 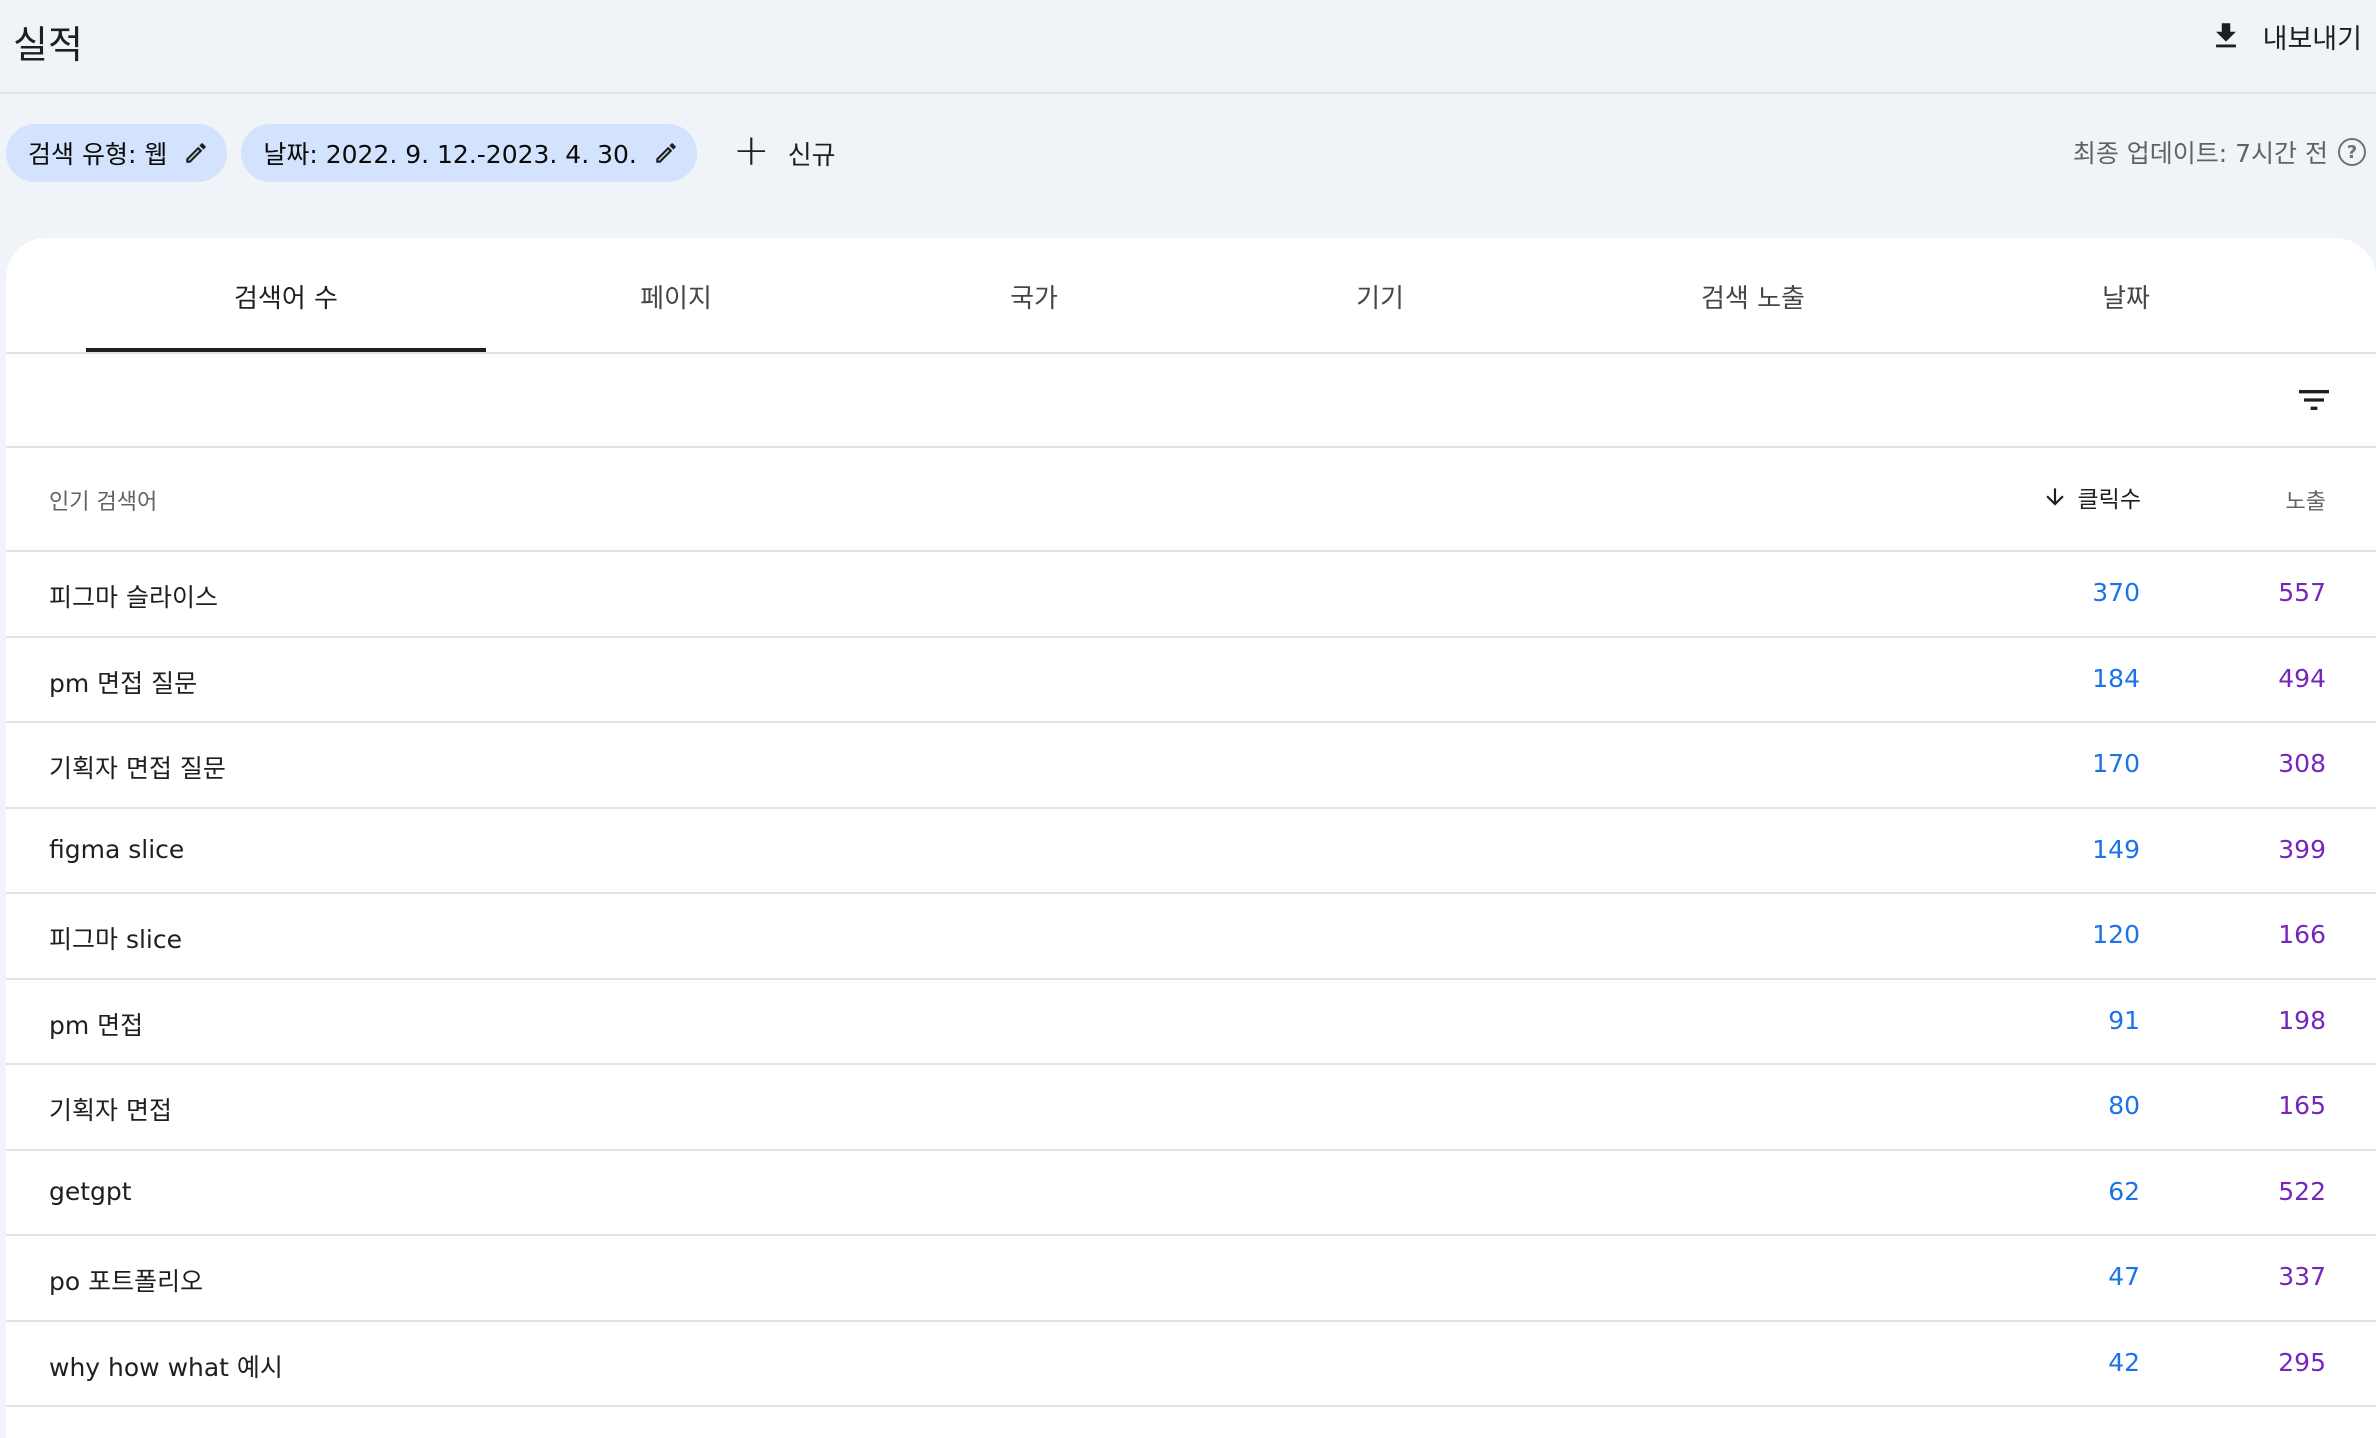 I want to click on row-clicks: 170, so click(x=2116, y=763).